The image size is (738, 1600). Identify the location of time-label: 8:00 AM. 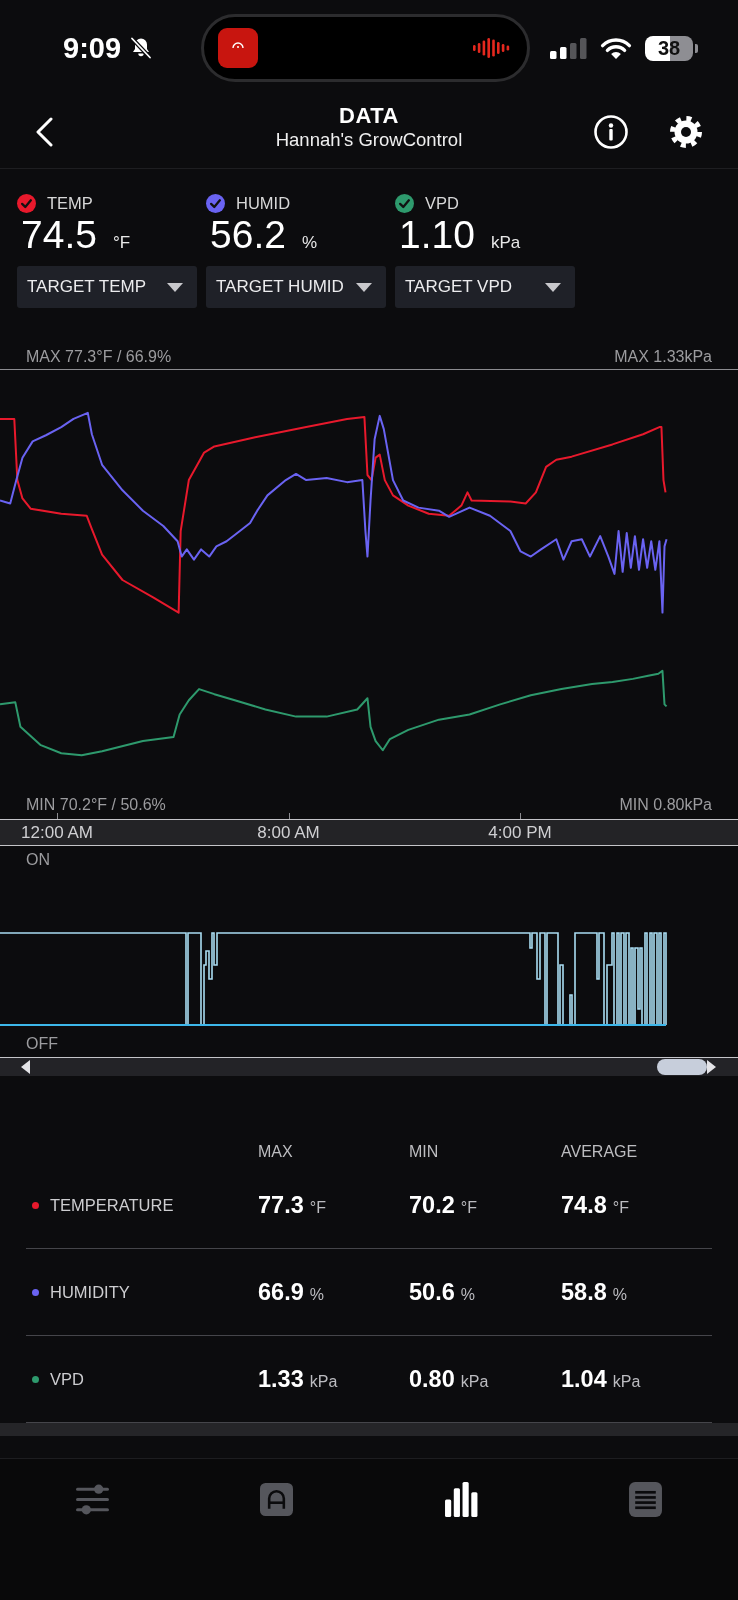
(288, 833).